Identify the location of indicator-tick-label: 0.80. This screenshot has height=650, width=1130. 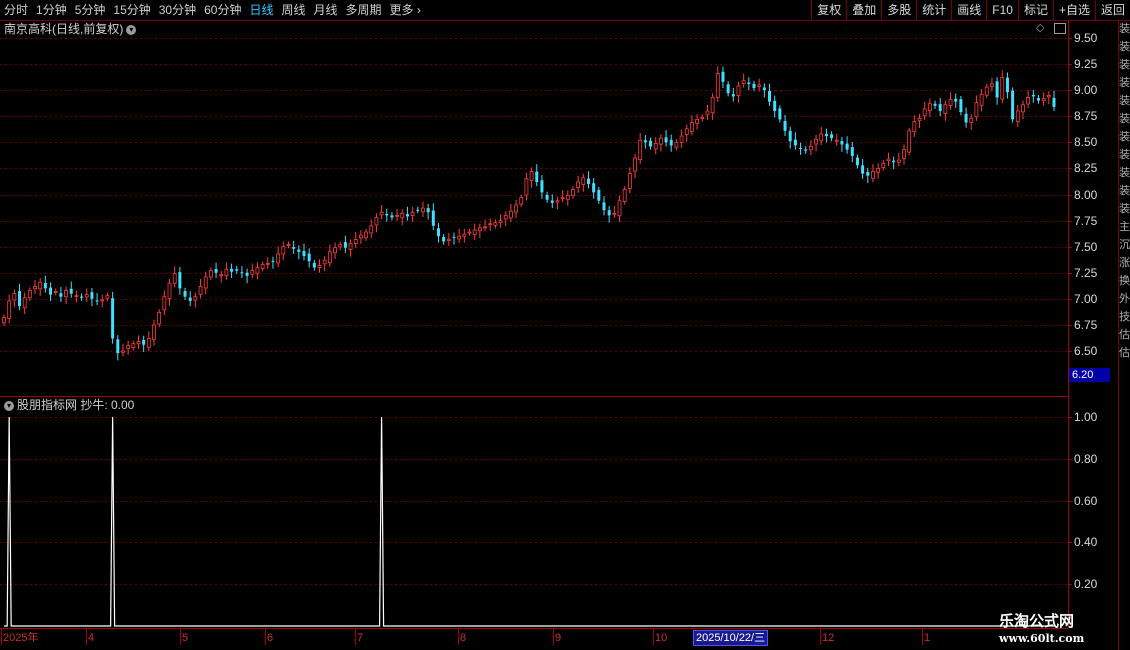
(1086, 459).